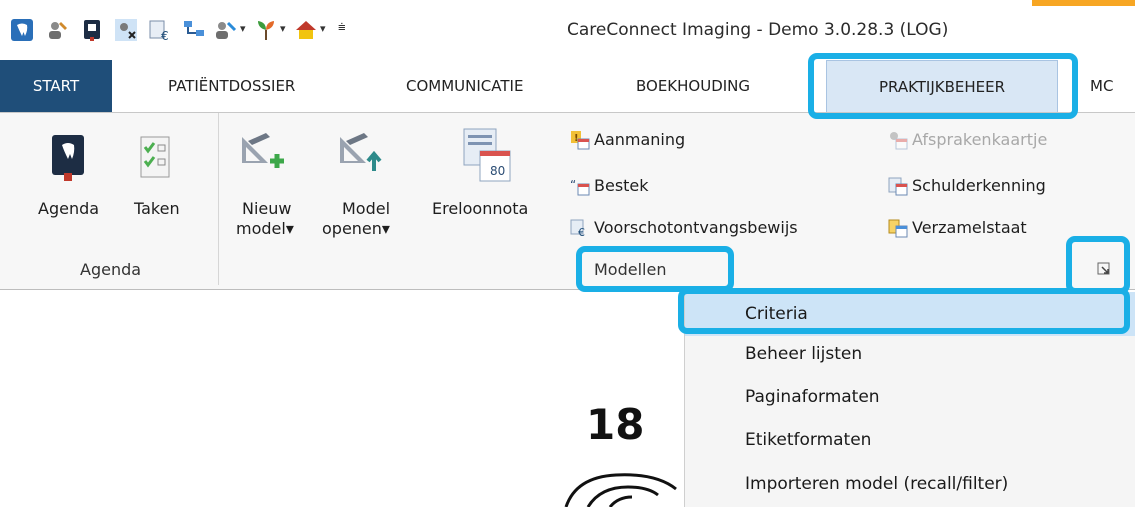 Image resolution: width=1135 pixels, height=507 pixels. Describe the element at coordinates (910, 440) in the screenshot. I see `menu-item-etiketformaten: Etiketformaten` at that location.